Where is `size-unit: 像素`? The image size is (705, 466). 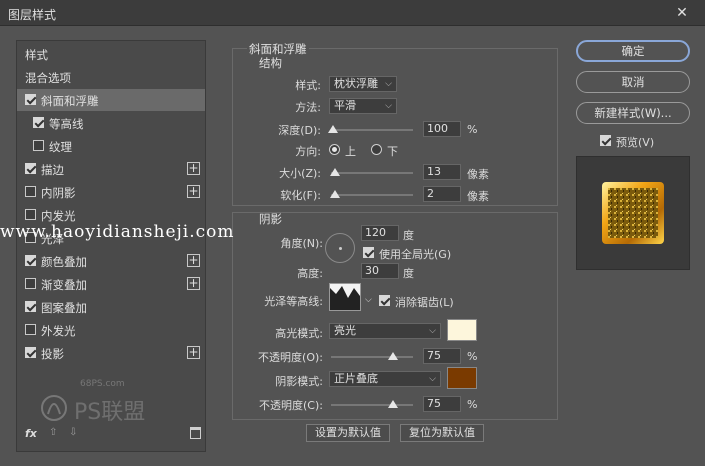
size-unit: 像素 is located at coordinates (478, 174).